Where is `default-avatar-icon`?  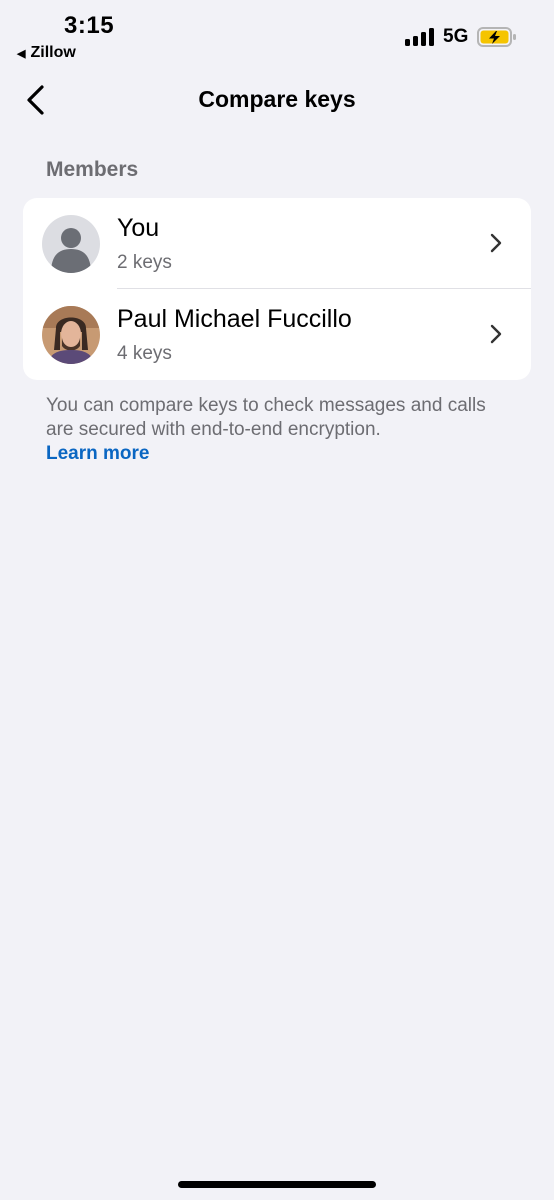 default-avatar-icon is located at coordinates (71, 244).